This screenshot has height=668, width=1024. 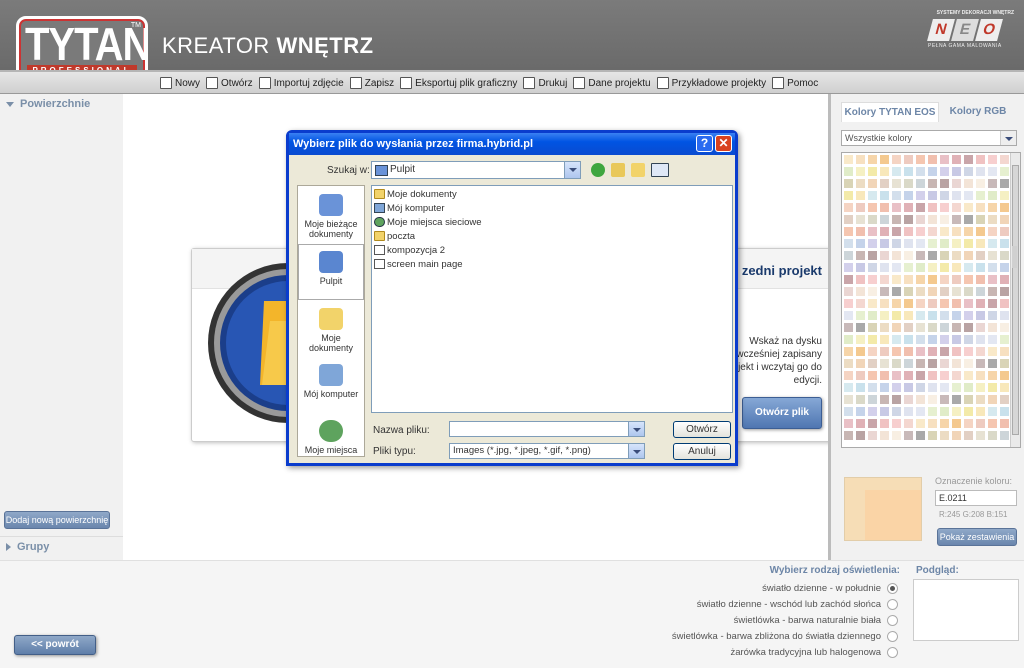 I want to click on close-button: ✕, so click(x=723, y=143).